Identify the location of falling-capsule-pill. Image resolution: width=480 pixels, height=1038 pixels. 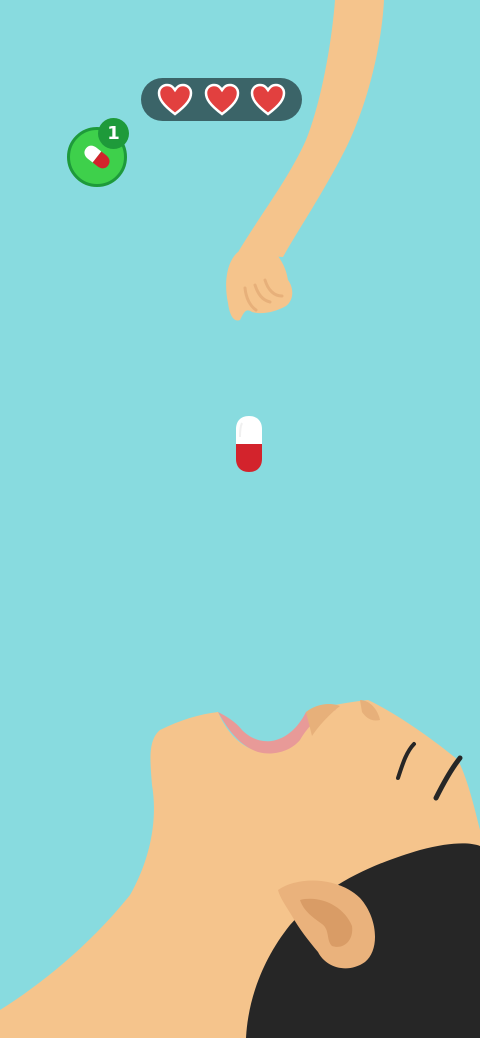
(249, 444).